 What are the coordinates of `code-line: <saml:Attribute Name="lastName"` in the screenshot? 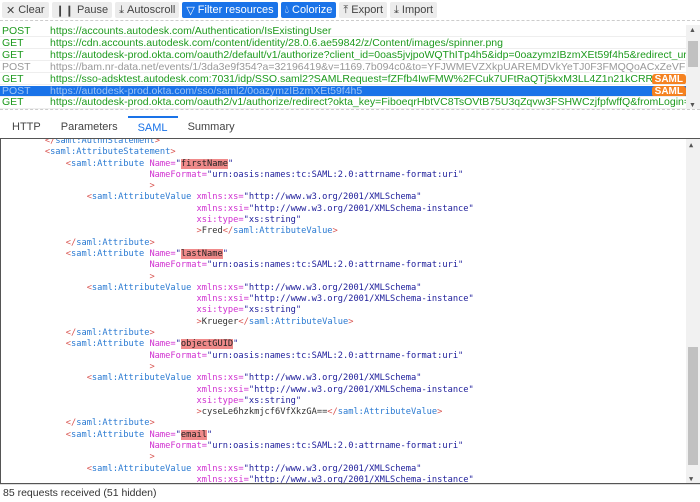 It's located at (238, 254).